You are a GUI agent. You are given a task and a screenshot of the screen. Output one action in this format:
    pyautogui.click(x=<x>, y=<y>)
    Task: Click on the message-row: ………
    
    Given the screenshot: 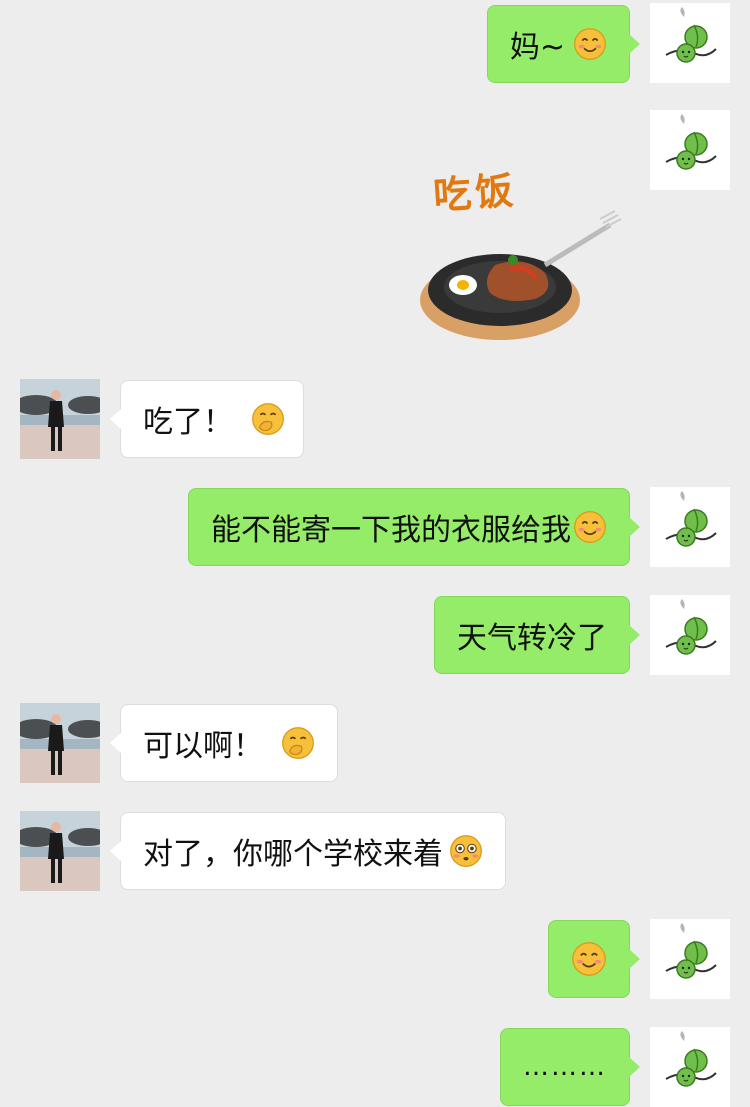 What is the action you would take?
    pyautogui.click(x=375, y=1067)
    